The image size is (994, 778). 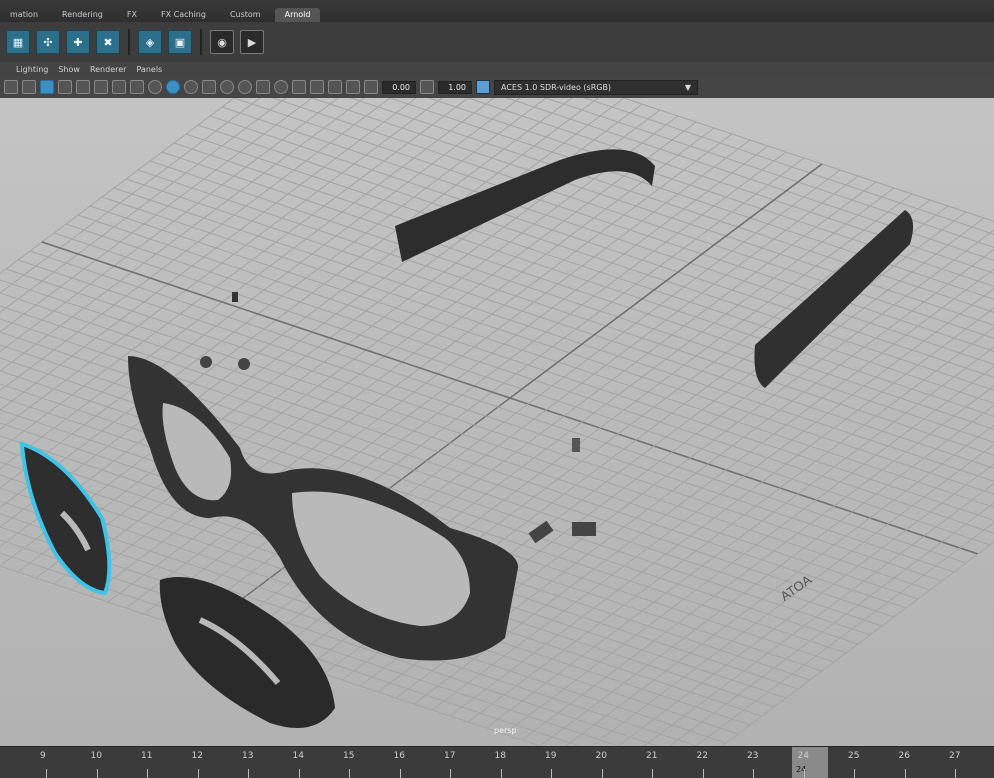 I want to click on frame-tick-label: 25, so click(x=854, y=756).